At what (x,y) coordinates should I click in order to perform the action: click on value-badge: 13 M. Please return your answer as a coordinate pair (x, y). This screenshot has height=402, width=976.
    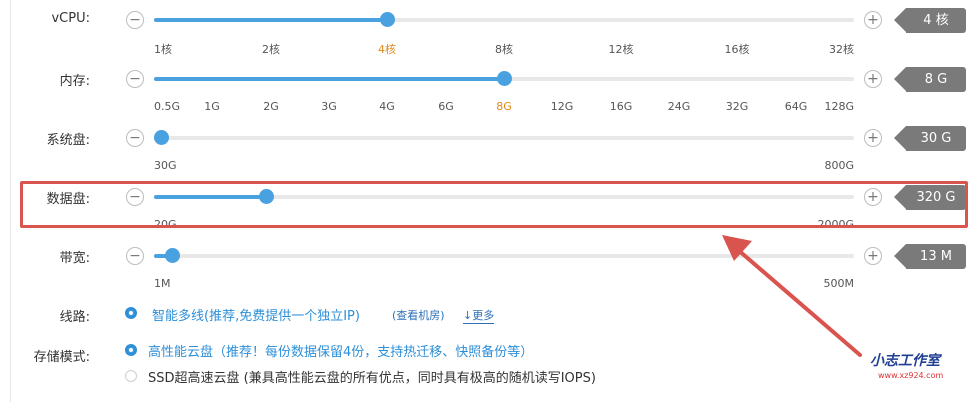
    Looking at the image, I should click on (930, 256).